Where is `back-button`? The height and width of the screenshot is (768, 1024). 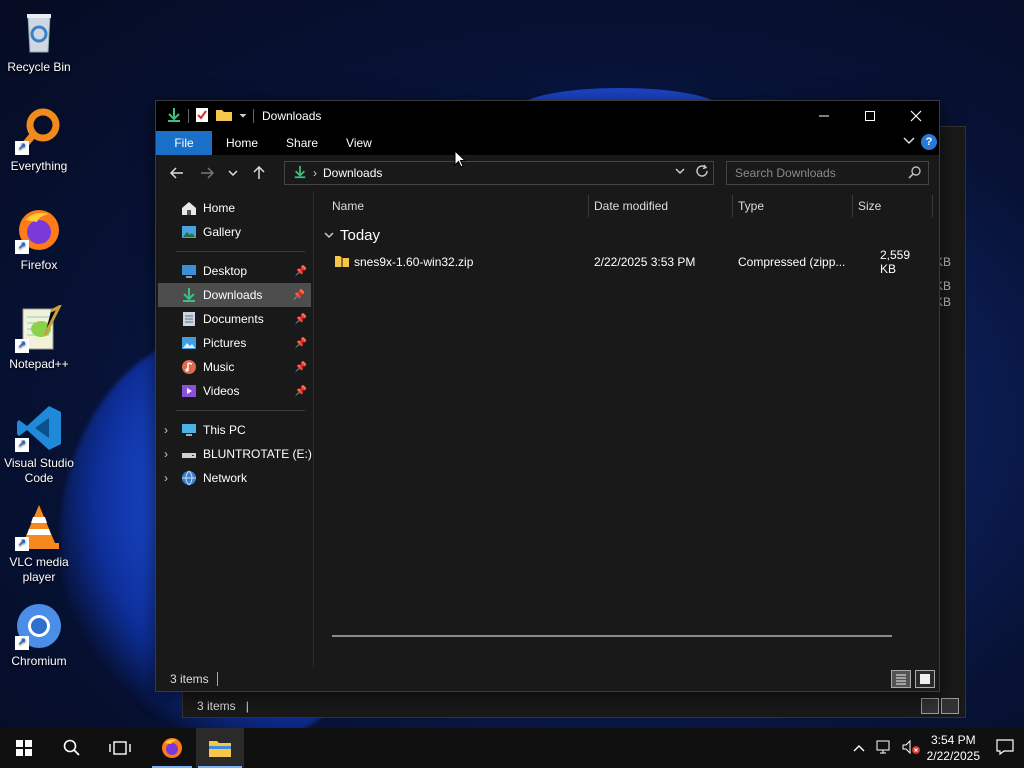 back-button is located at coordinates (177, 173).